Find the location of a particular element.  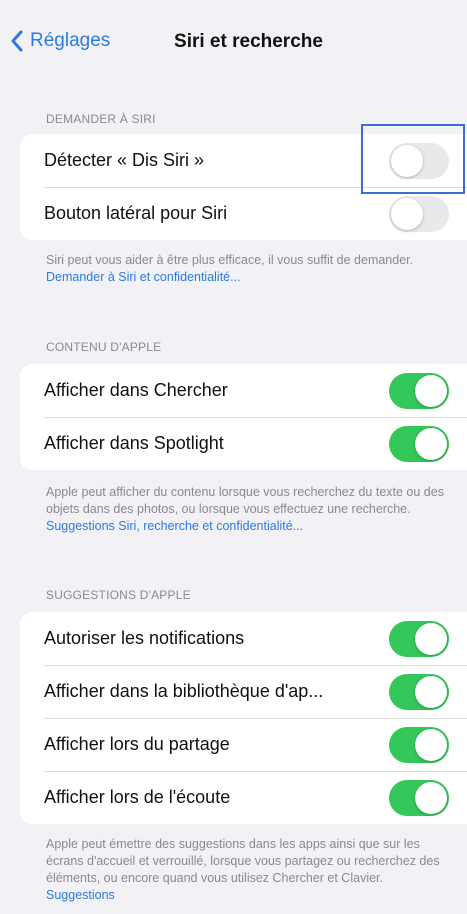

row-label: Afficher lors du partage is located at coordinates (137, 744).